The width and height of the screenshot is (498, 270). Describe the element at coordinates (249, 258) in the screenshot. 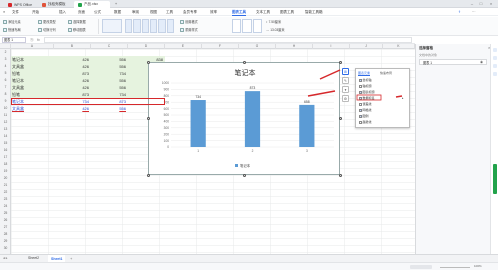

I see `sheet-tab-bar: ◂ ▸ Sheet2 Sheet1 +` at that location.